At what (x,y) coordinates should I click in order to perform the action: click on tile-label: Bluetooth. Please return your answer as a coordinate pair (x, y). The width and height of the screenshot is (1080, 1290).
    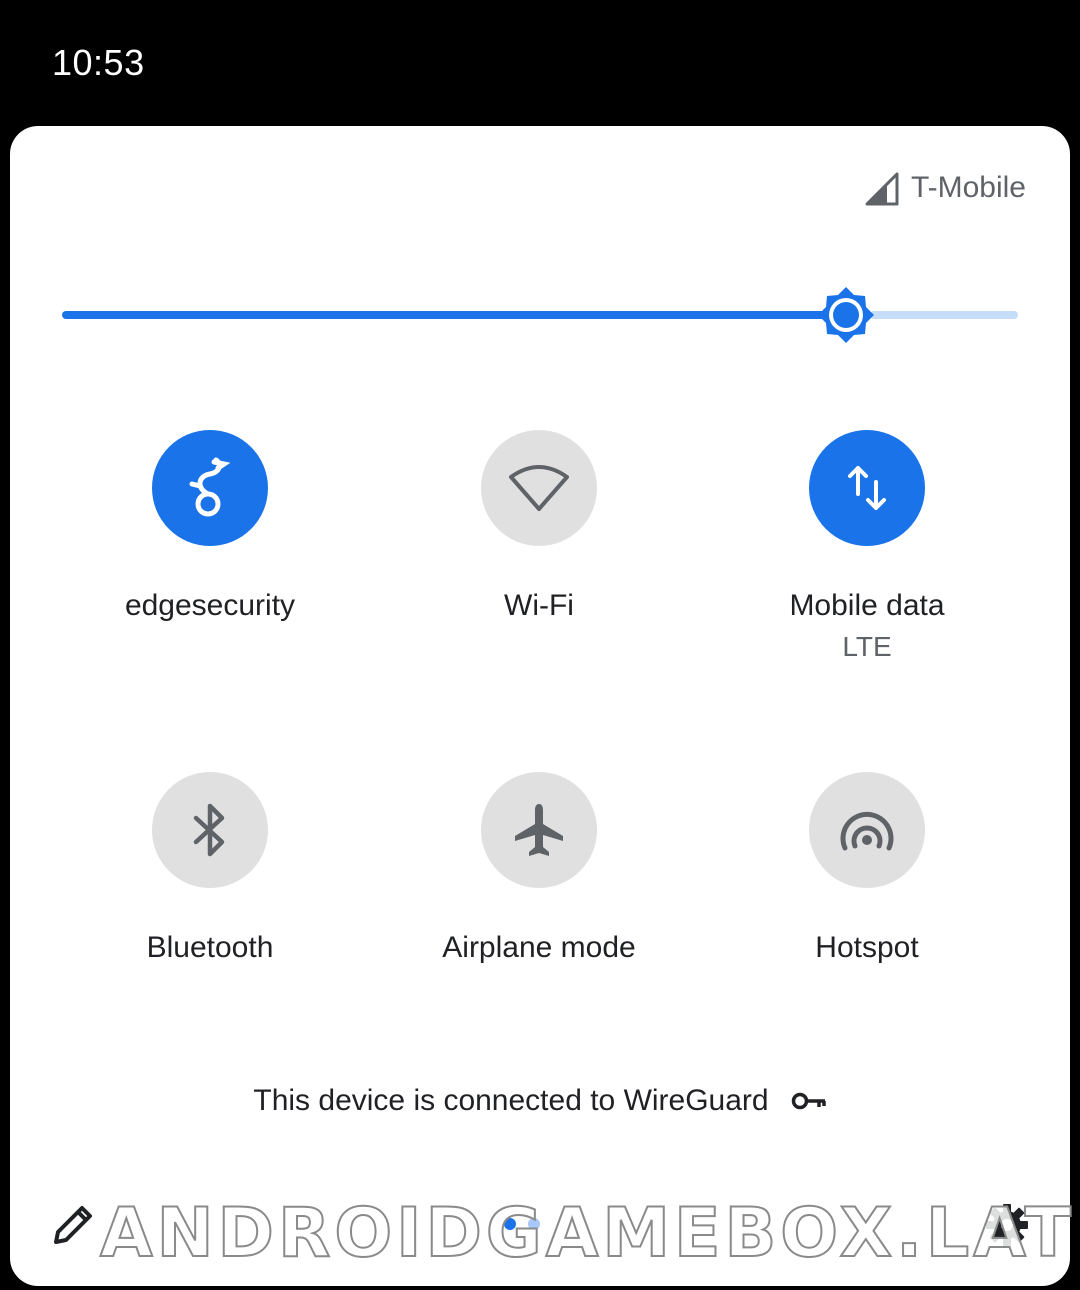
    Looking at the image, I should click on (210, 947).